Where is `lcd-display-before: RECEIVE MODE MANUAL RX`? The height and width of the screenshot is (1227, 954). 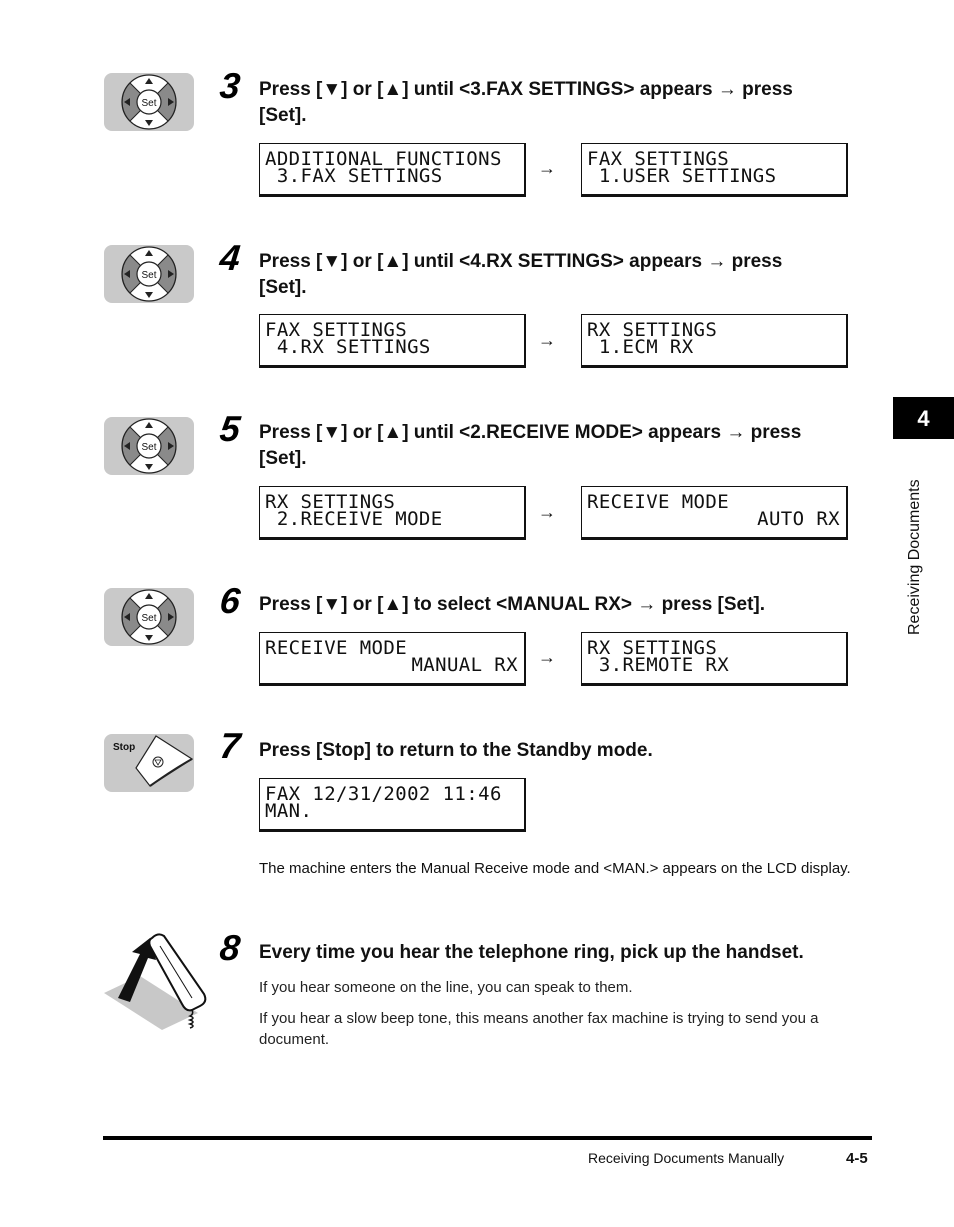 lcd-display-before: RECEIVE MODE MANUAL RX is located at coordinates (392, 659).